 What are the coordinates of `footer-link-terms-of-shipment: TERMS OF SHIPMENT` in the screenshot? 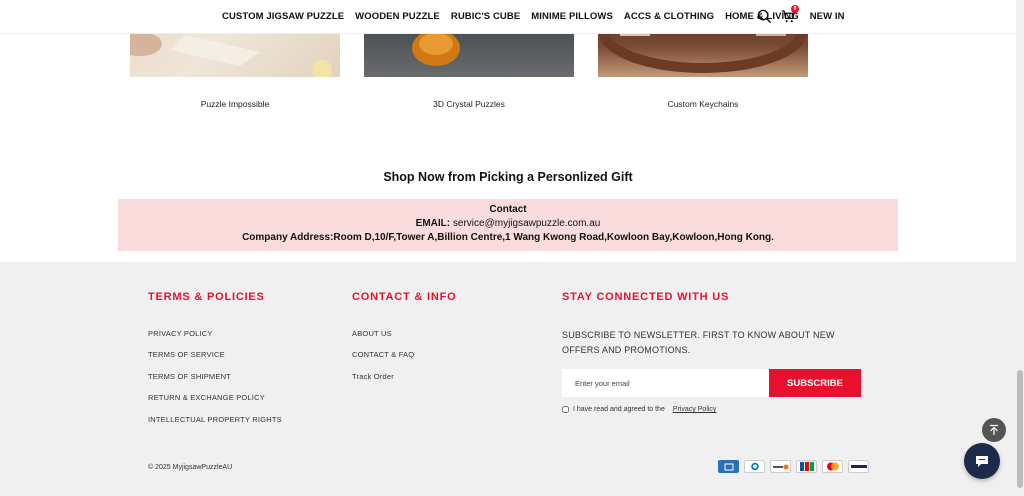 It's located at (189, 376).